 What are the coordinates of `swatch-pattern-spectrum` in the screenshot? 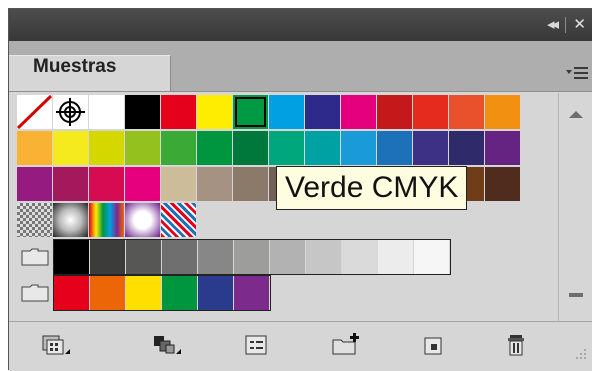 It's located at (106, 220).